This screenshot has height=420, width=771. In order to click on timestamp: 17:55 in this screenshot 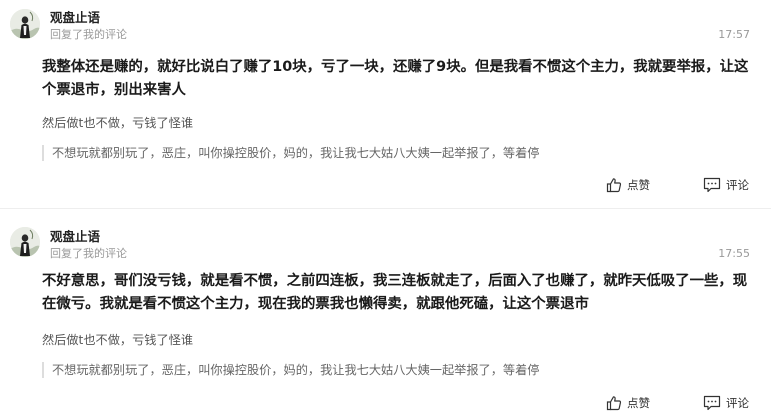, I will do `click(734, 253)`.